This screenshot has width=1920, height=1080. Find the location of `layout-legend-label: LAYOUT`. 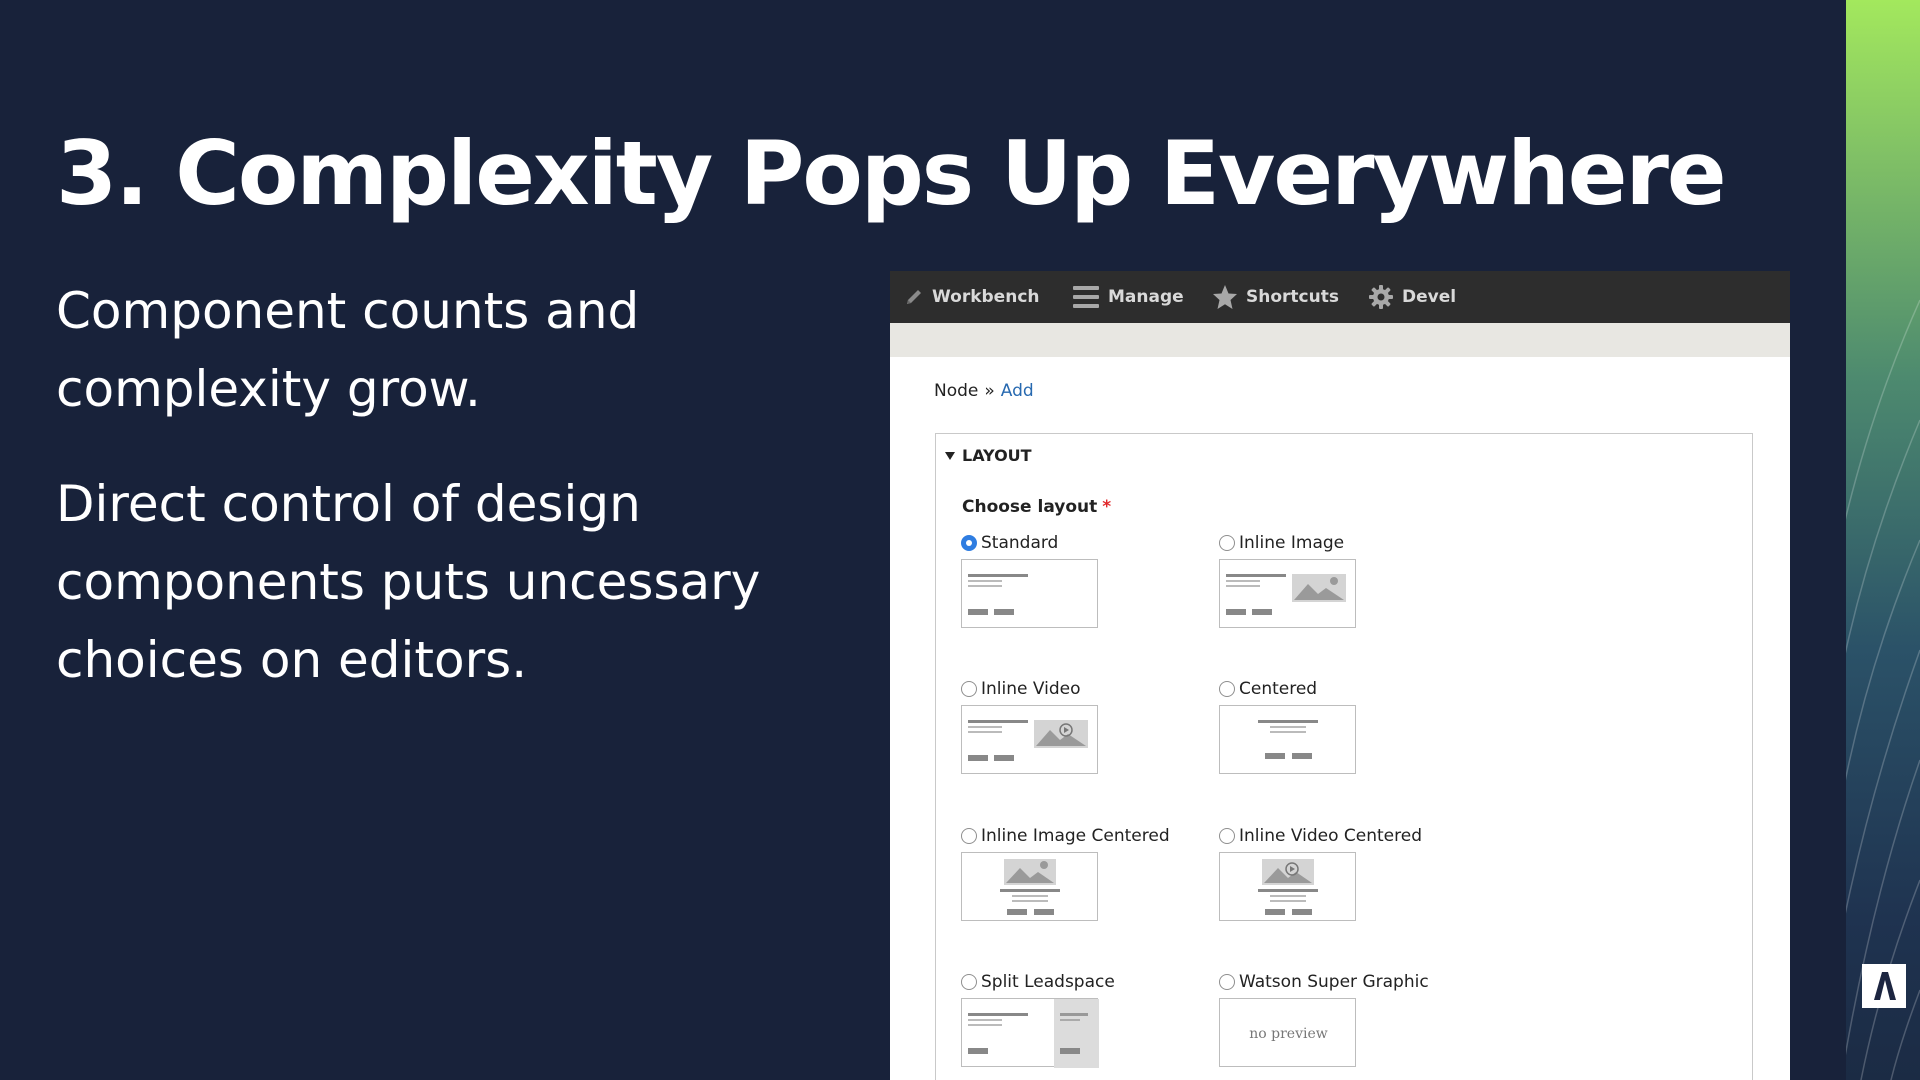

layout-legend-label: LAYOUT is located at coordinates (997, 455).